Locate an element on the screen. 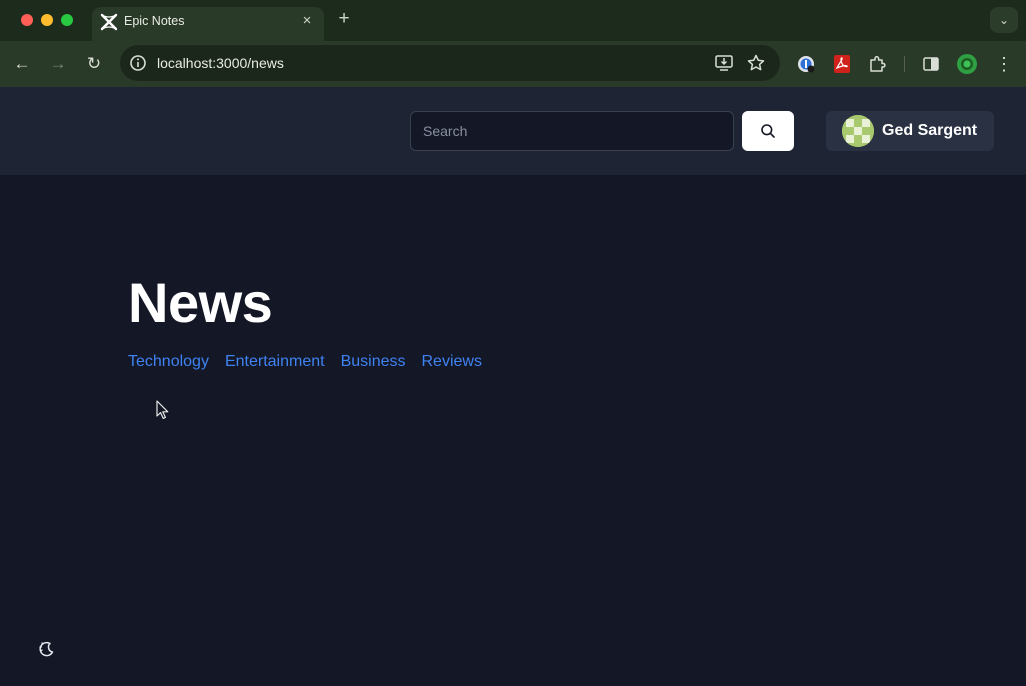 The width and height of the screenshot is (1026, 686). browser-tab-active: Epic Notes × is located at coordinates (208, 24).